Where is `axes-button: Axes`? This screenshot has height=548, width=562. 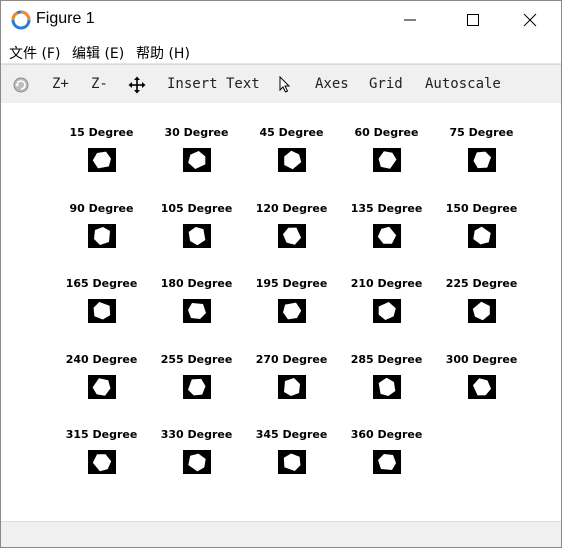 axes-button: Axes is located at coordinates (332, 84).